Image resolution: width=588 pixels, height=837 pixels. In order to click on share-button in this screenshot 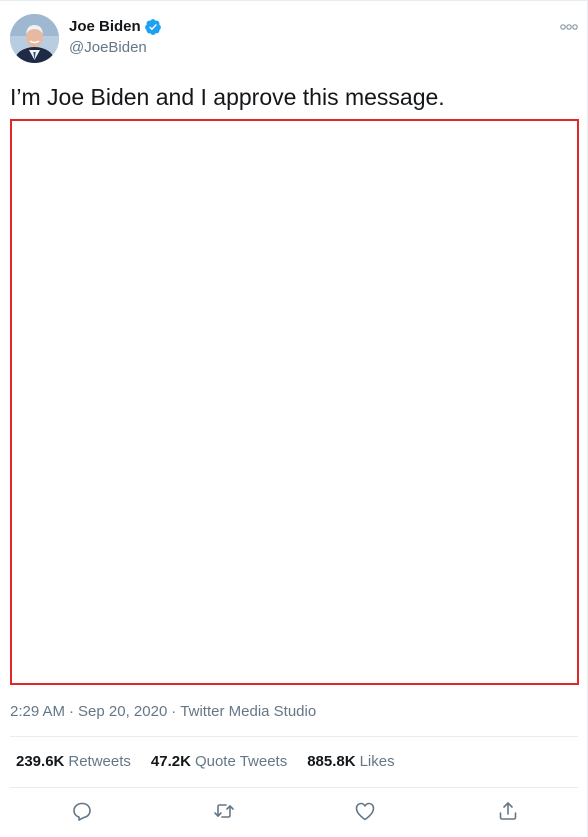, I will do `click(508, 811)`.